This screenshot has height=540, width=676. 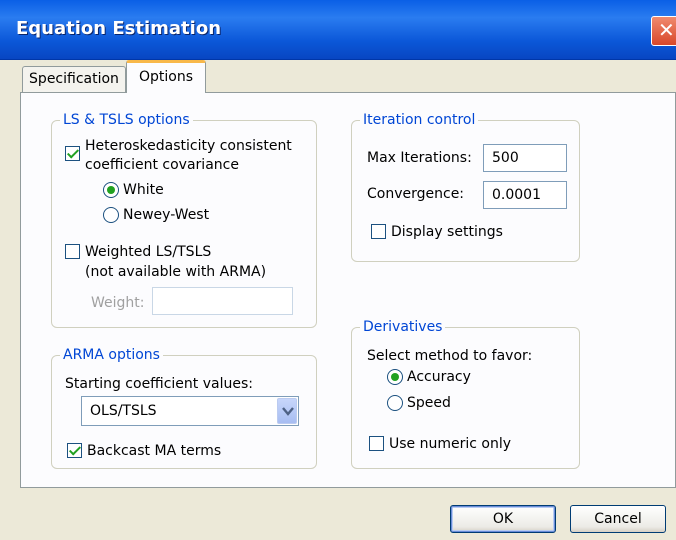 What do you see at coordinates (378, 231) in the screenshot?
I see `display-settings-checkbox` at bounding box center [378, 231].